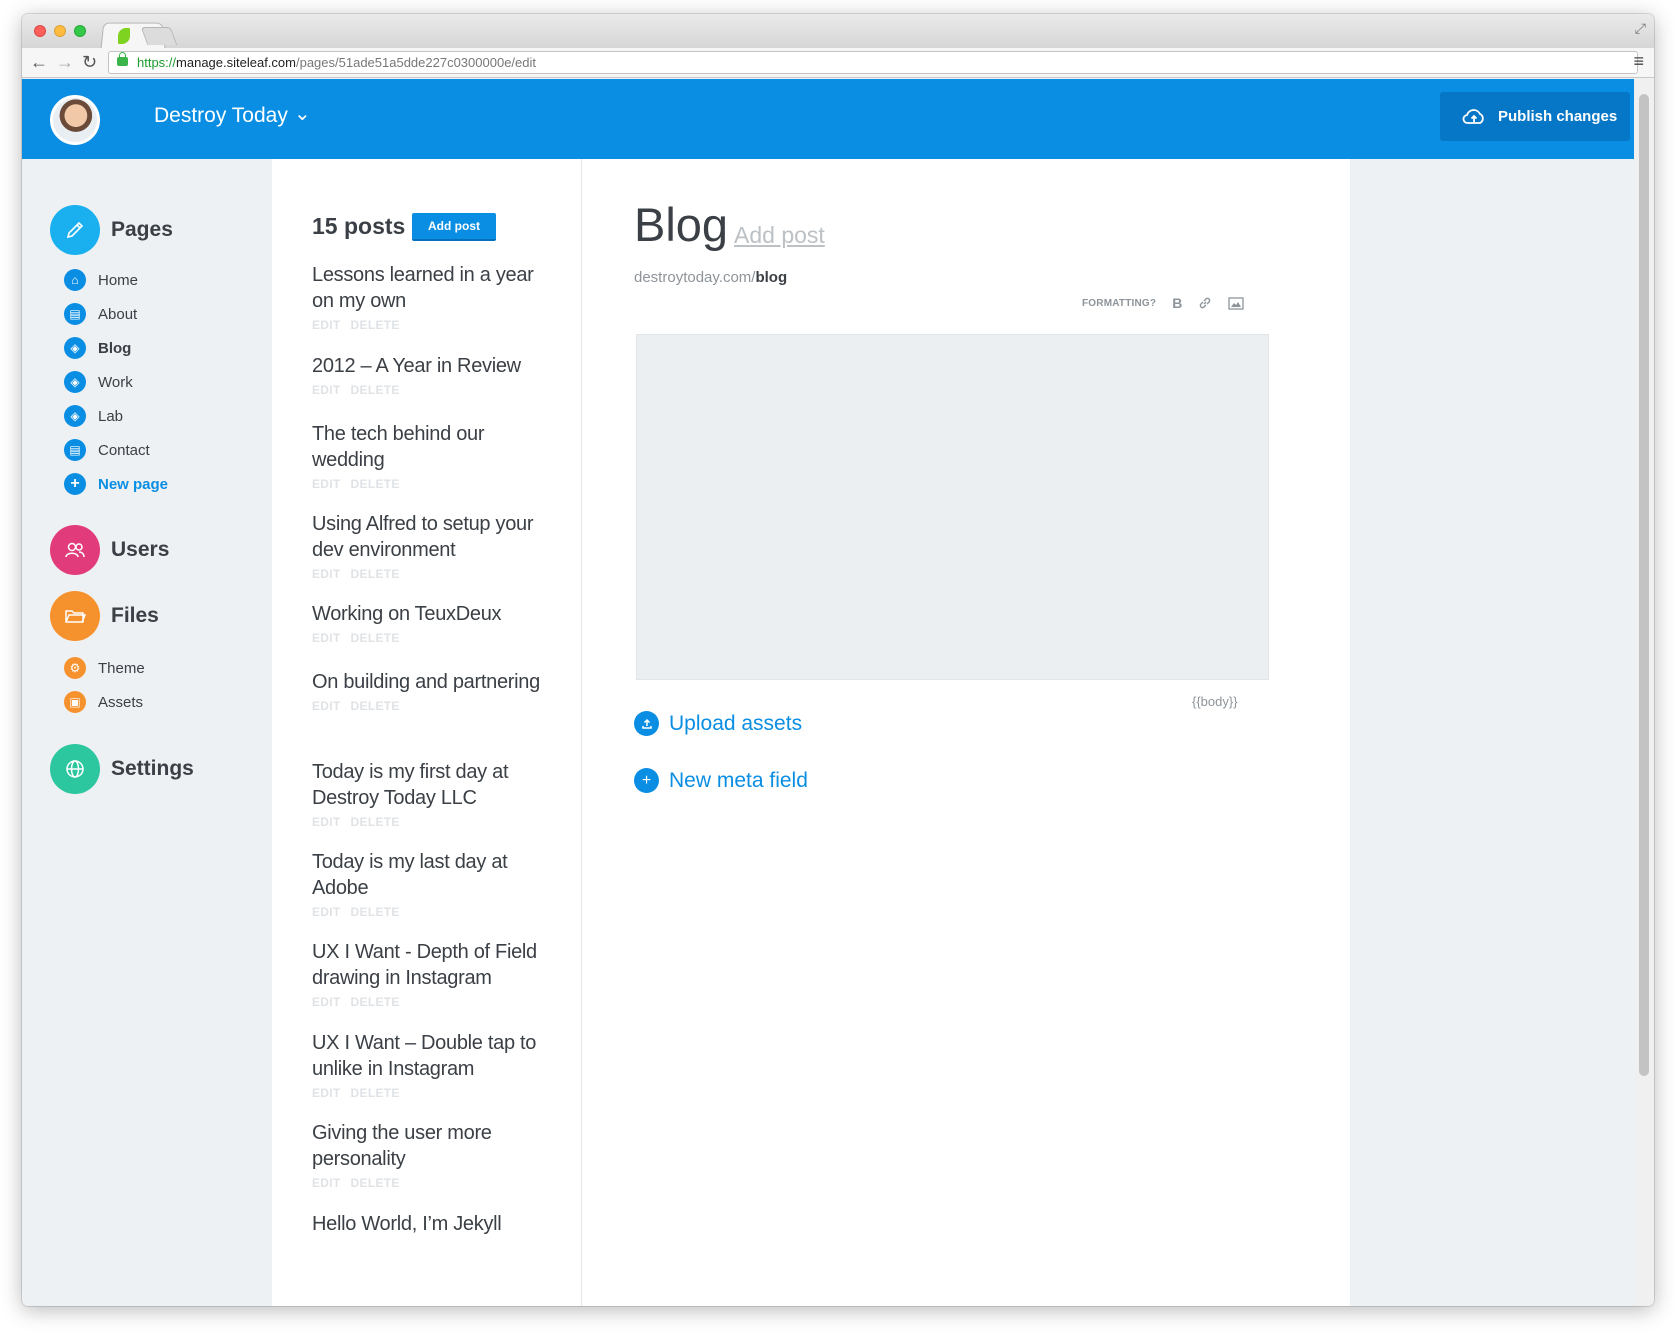 Image resolution: width=1675 pixels, height=1336 pixels. I want to click on reload-icon: ↻, so click(89, 62).